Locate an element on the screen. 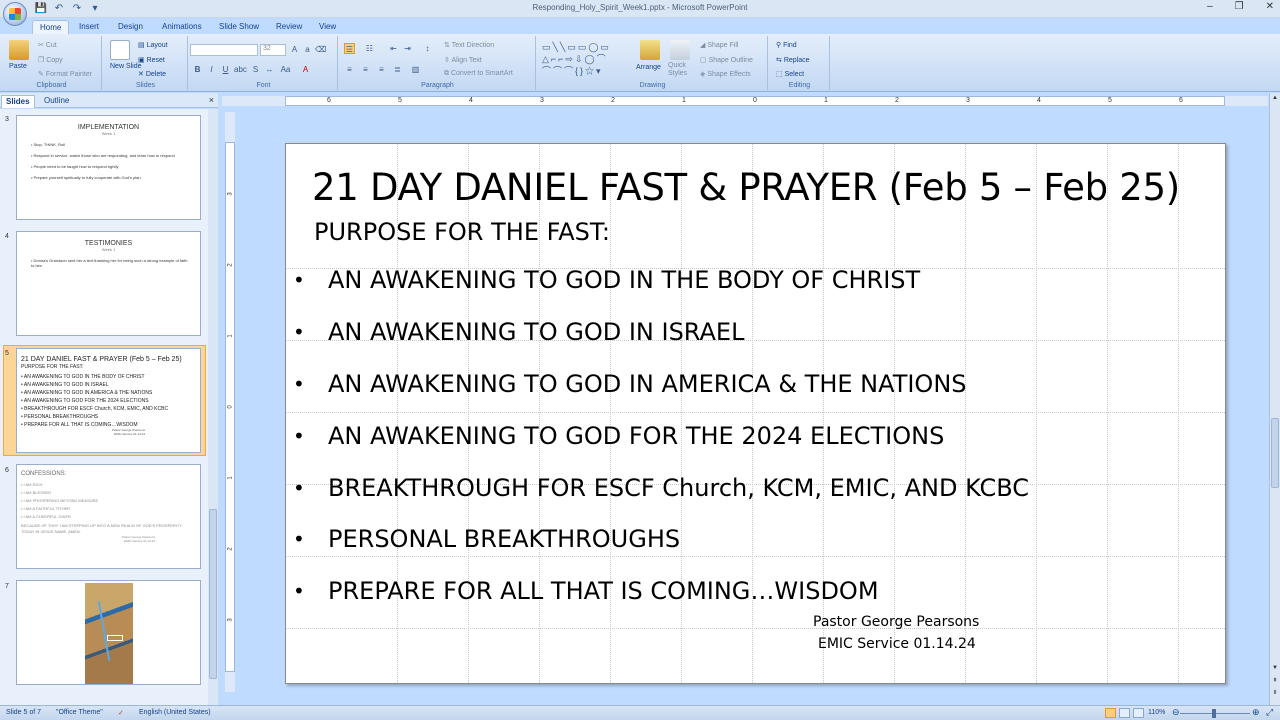  convert-smartart-button: ⧉ Convert to SmartArt is located at coordinates (478, 74).